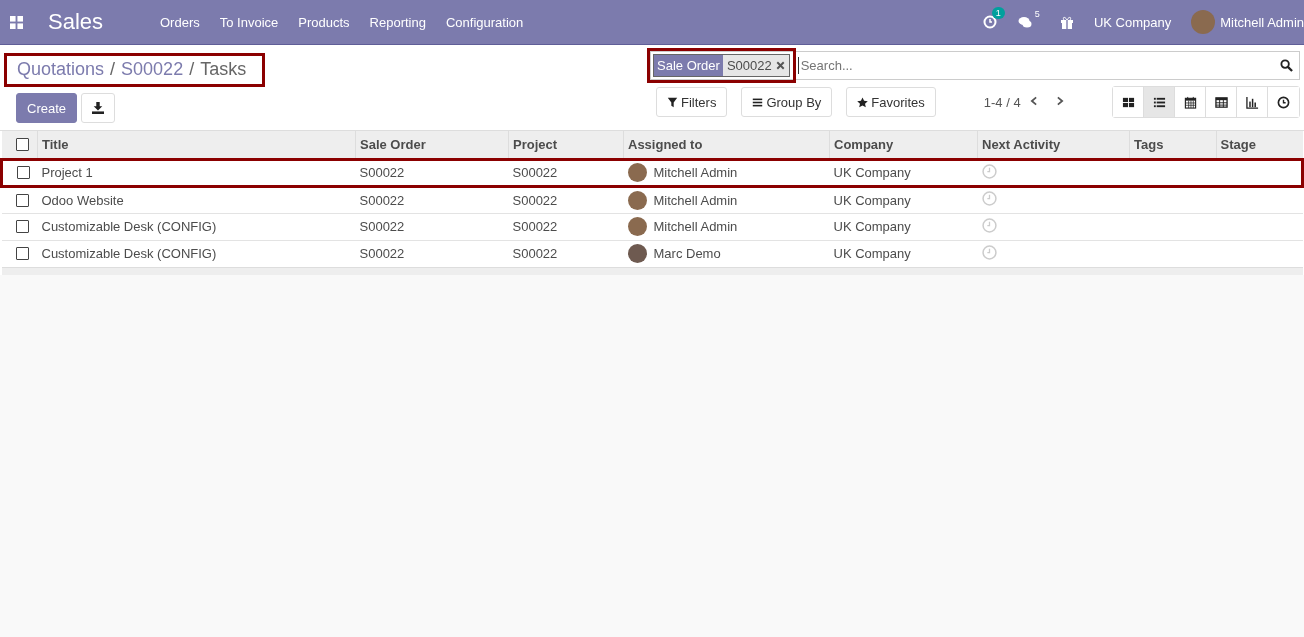 The width and height of the screenshot is (1304, 637). Describe the element at coordinates (484, 22) in the screenshot. I see `menu-item: Configuration` at that location.